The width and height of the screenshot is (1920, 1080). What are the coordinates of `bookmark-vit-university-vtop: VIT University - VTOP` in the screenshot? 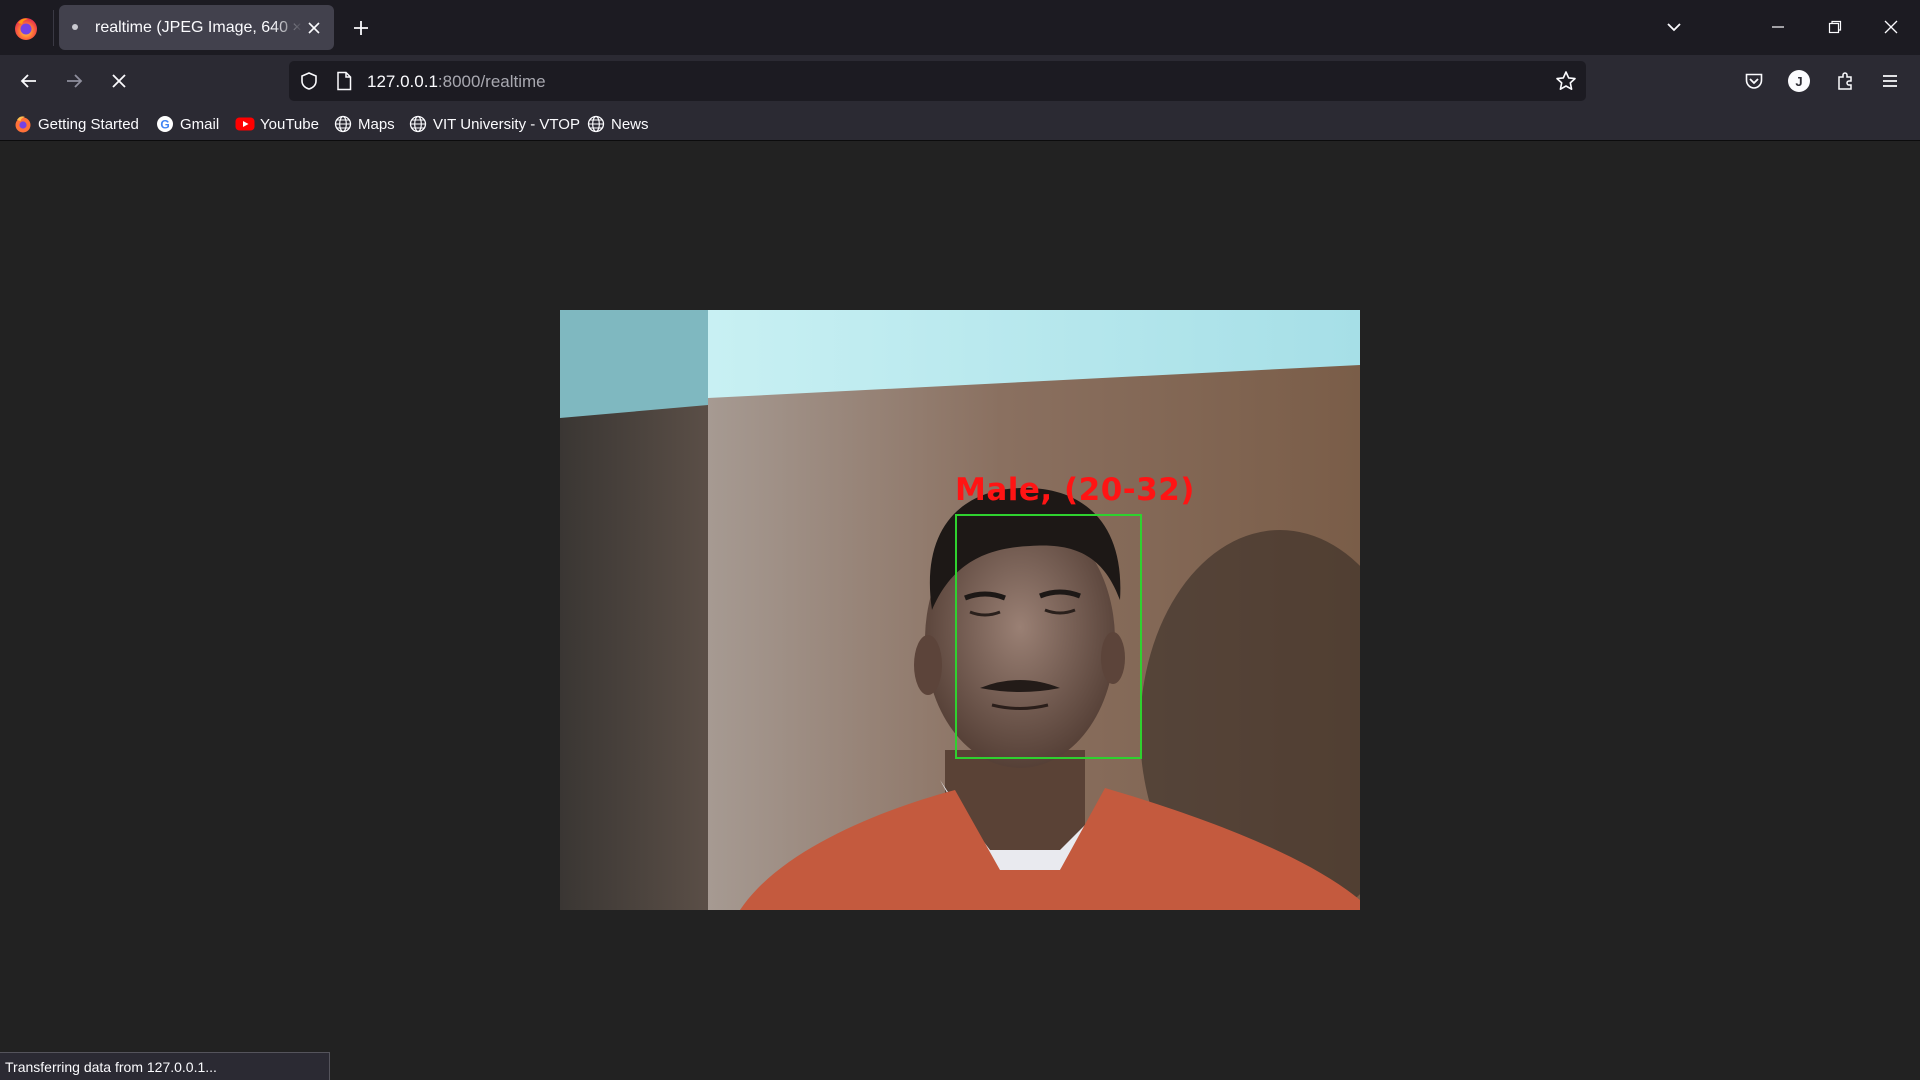 It's located at (494, 124).